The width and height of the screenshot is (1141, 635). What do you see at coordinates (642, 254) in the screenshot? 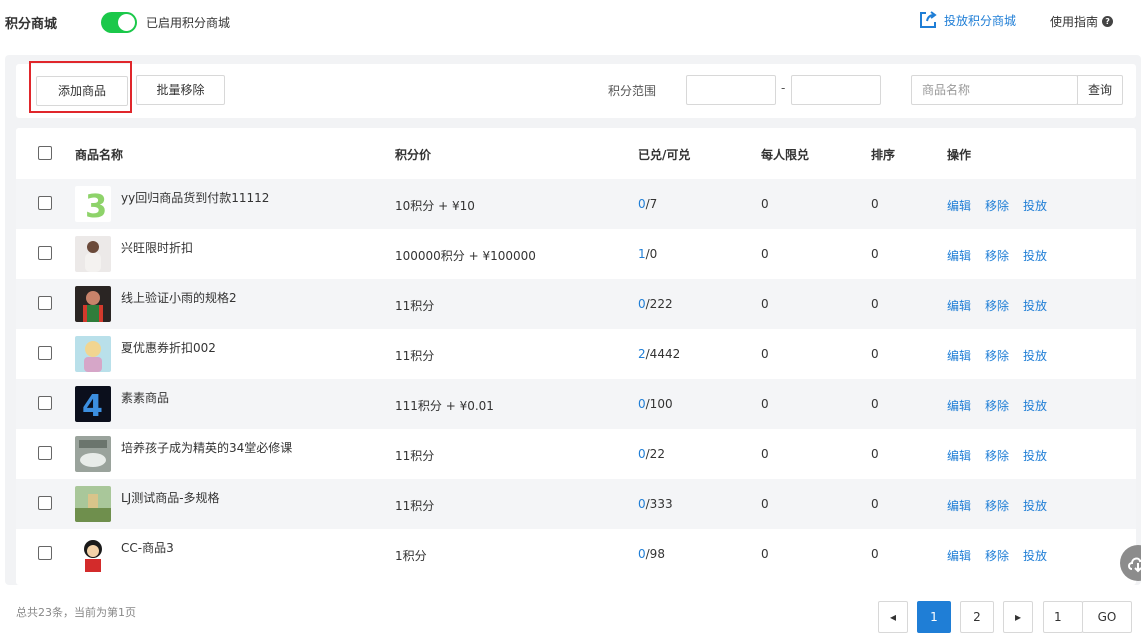
I see `redeemed-link: 1` at bounding box center [642, 254].